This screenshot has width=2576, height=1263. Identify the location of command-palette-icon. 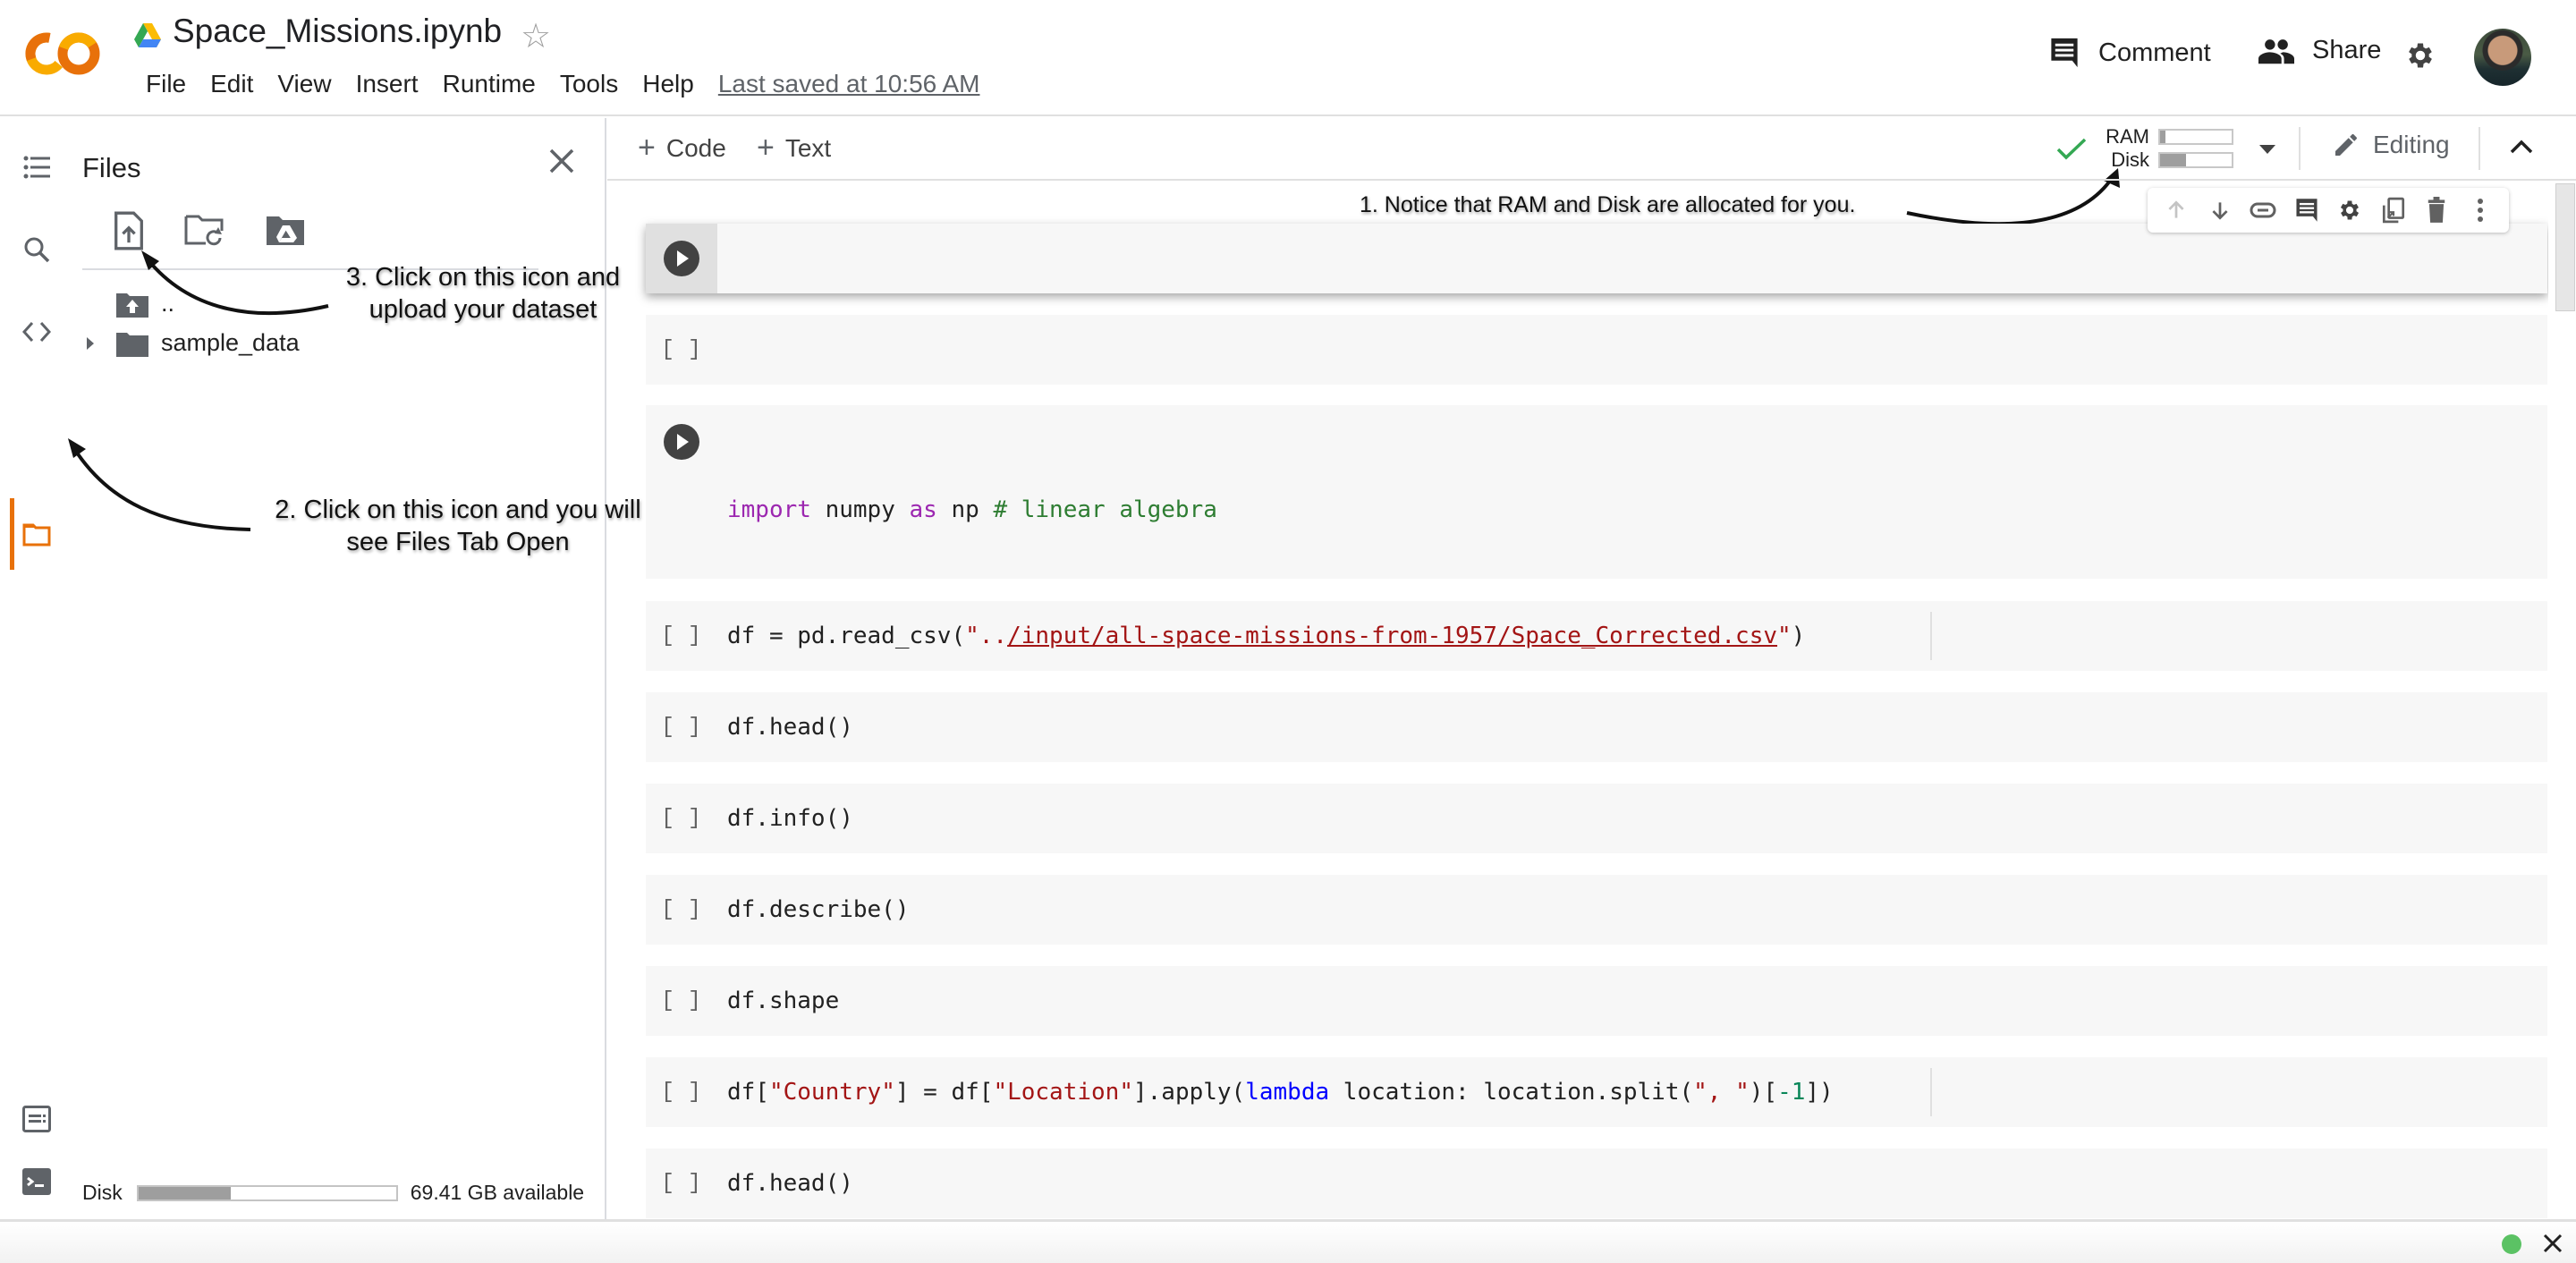
(36, 1119).